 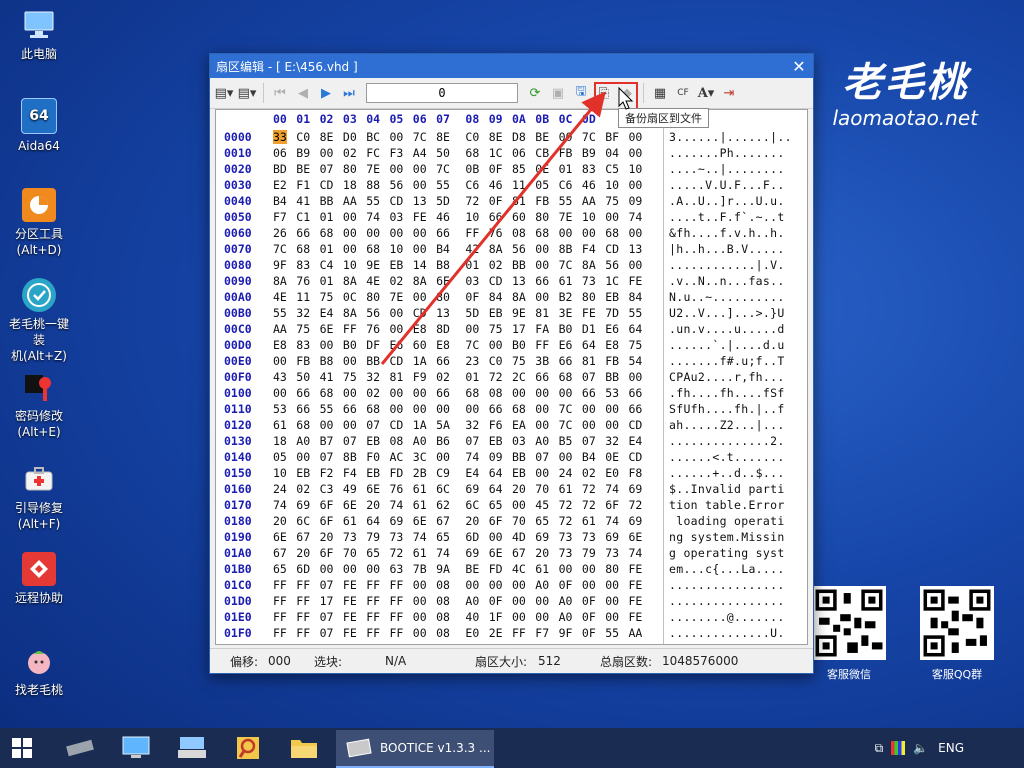 I want to click on hex-byte: 56, so click(x=519, y=249).